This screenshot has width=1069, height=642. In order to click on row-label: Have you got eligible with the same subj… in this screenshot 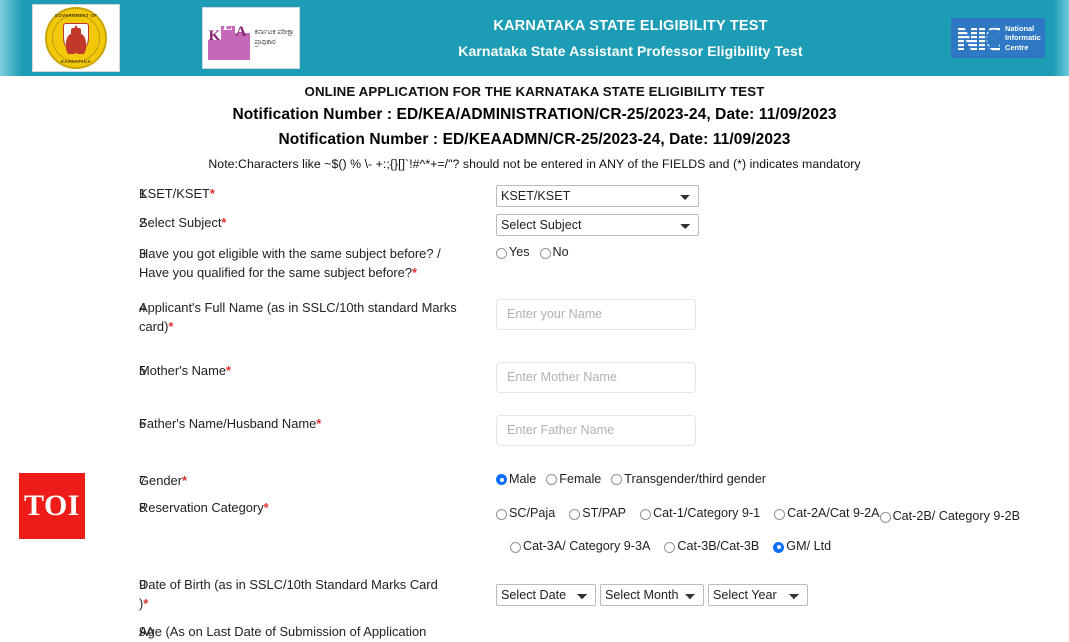, I will do `click(311, 264)`.